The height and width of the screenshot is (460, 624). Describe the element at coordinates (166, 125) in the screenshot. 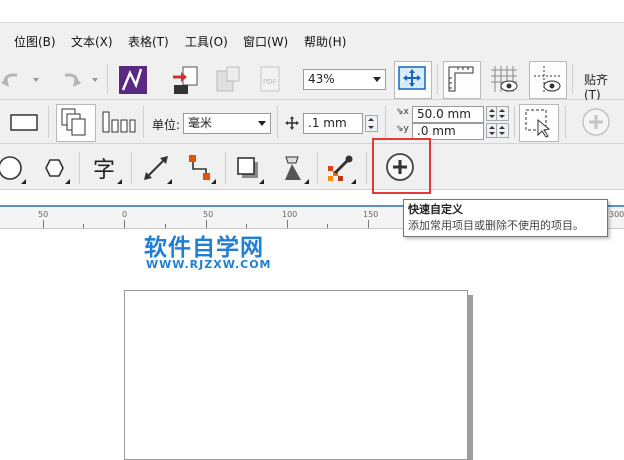

I see `units-label: 单位:` at that location.